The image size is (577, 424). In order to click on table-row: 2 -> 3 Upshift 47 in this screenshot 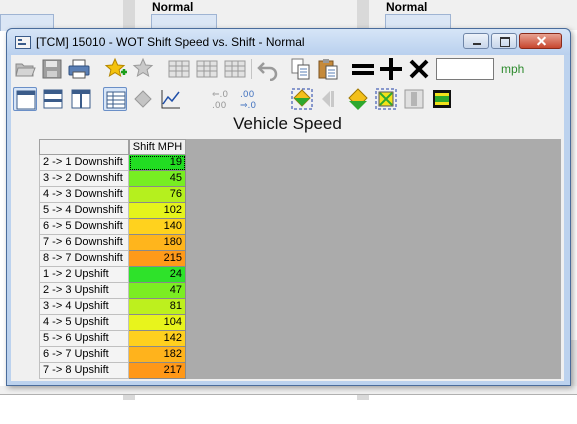, I will do `click(112, 291)`.